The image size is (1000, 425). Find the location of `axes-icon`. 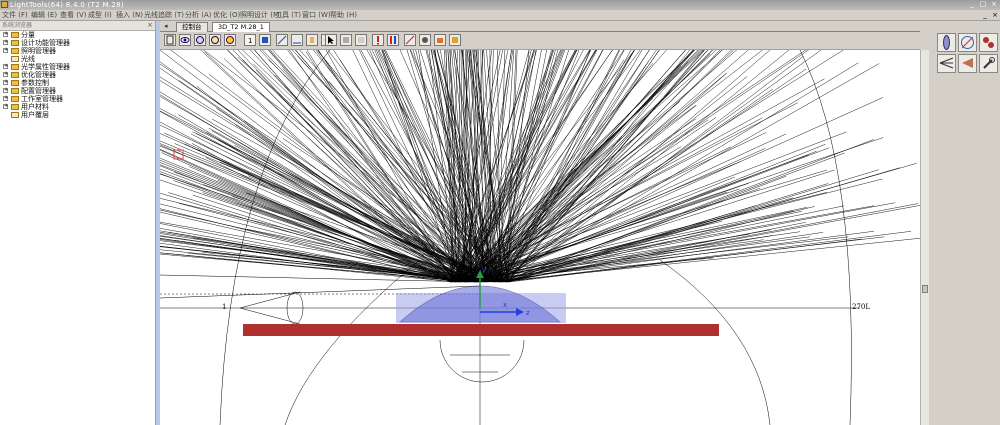

axes-icon is located at coordinates (282, 40).